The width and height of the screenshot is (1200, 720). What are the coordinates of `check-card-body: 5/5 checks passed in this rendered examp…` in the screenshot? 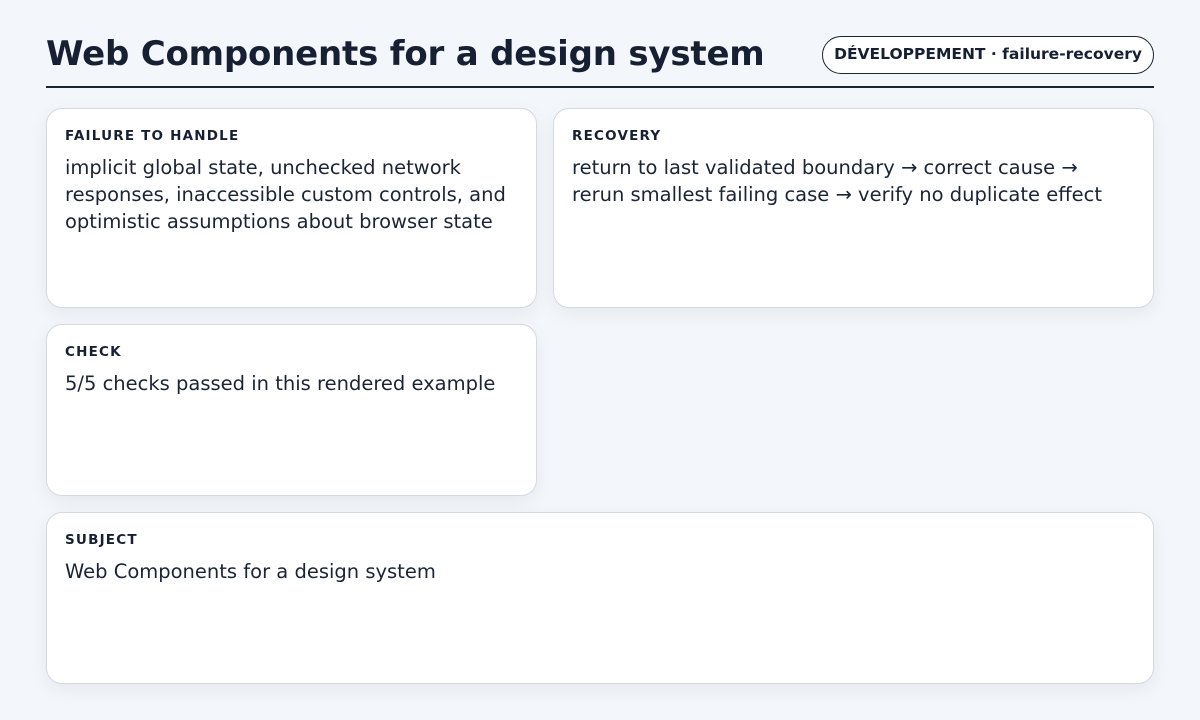 It's located at (280, 383).